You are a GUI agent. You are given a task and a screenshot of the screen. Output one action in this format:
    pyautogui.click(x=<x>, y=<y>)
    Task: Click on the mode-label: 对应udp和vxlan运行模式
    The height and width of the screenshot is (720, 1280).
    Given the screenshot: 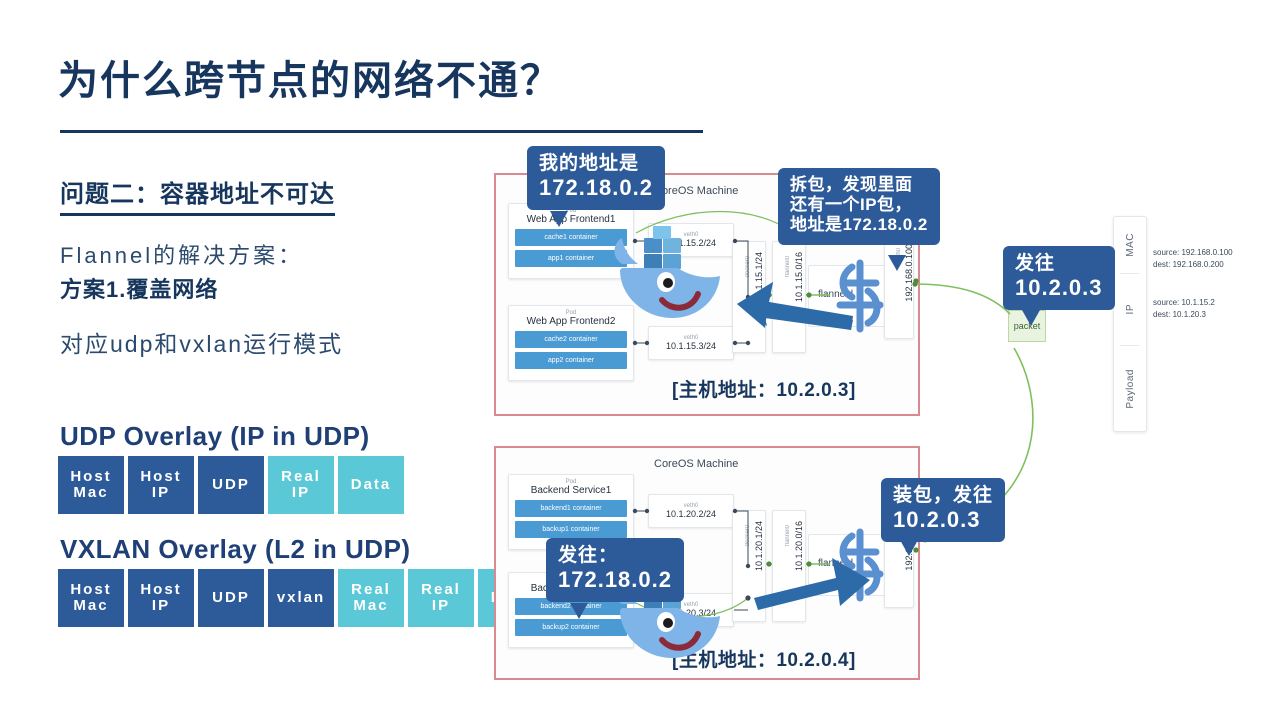 What is the action you would take?
    pyautogui.click(x=202, y=344)
    